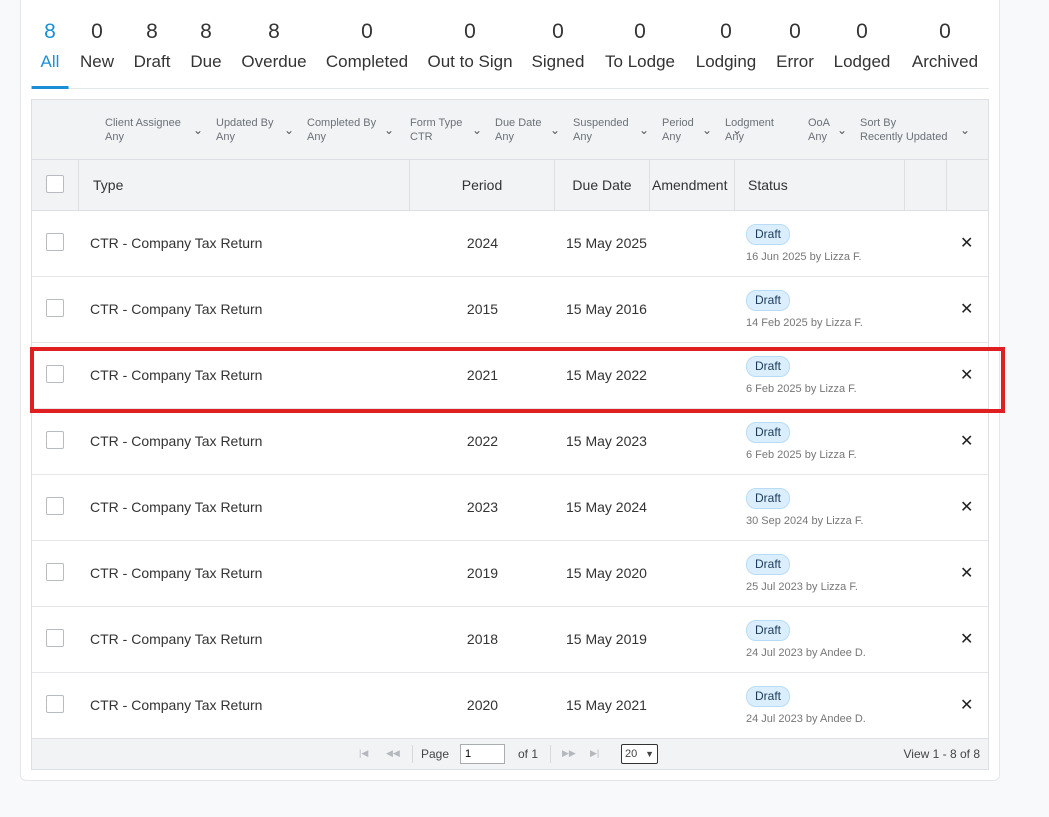  I want to click on column-header-period: Period, so click(482, 185).